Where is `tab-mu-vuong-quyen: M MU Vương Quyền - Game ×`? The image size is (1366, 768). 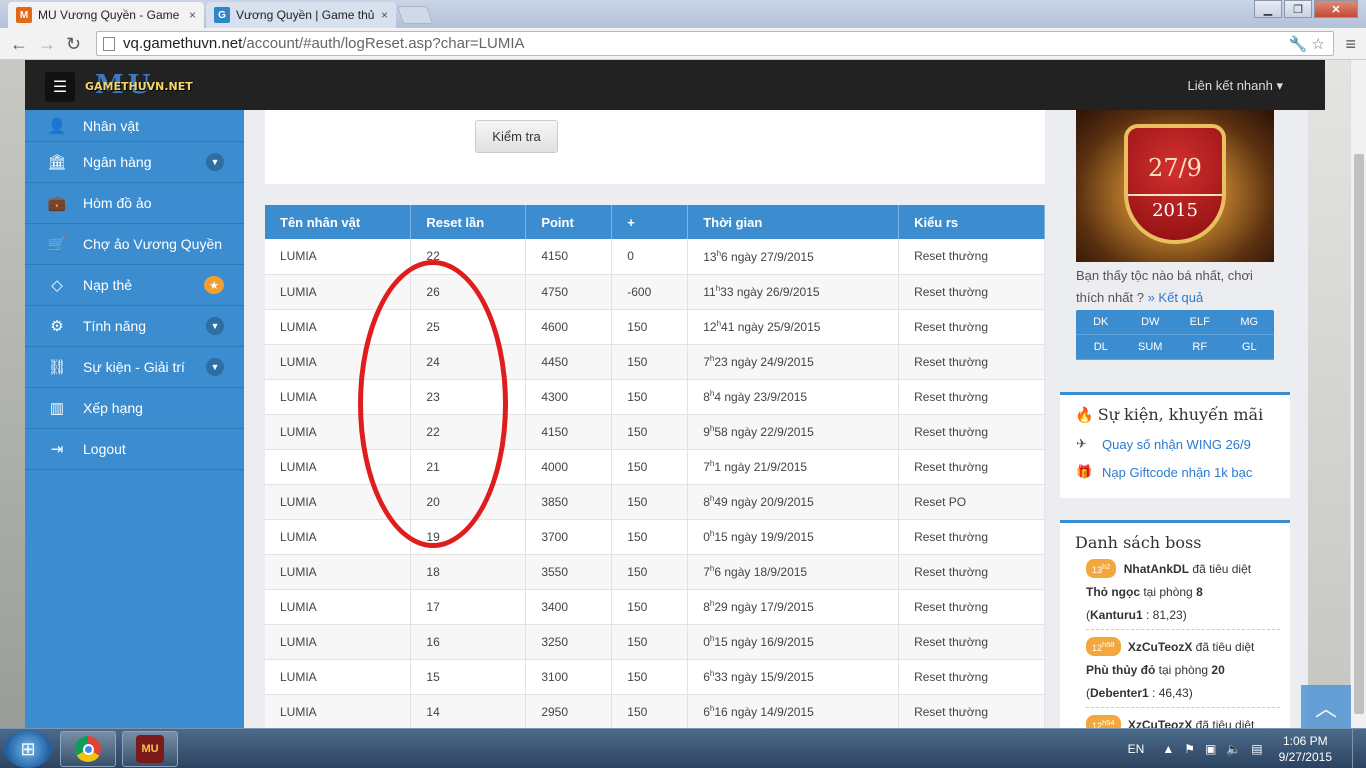 tab-mu-vuong-quyen: M MU Vương Quyền - Game × is located at coordinates (106, 15).